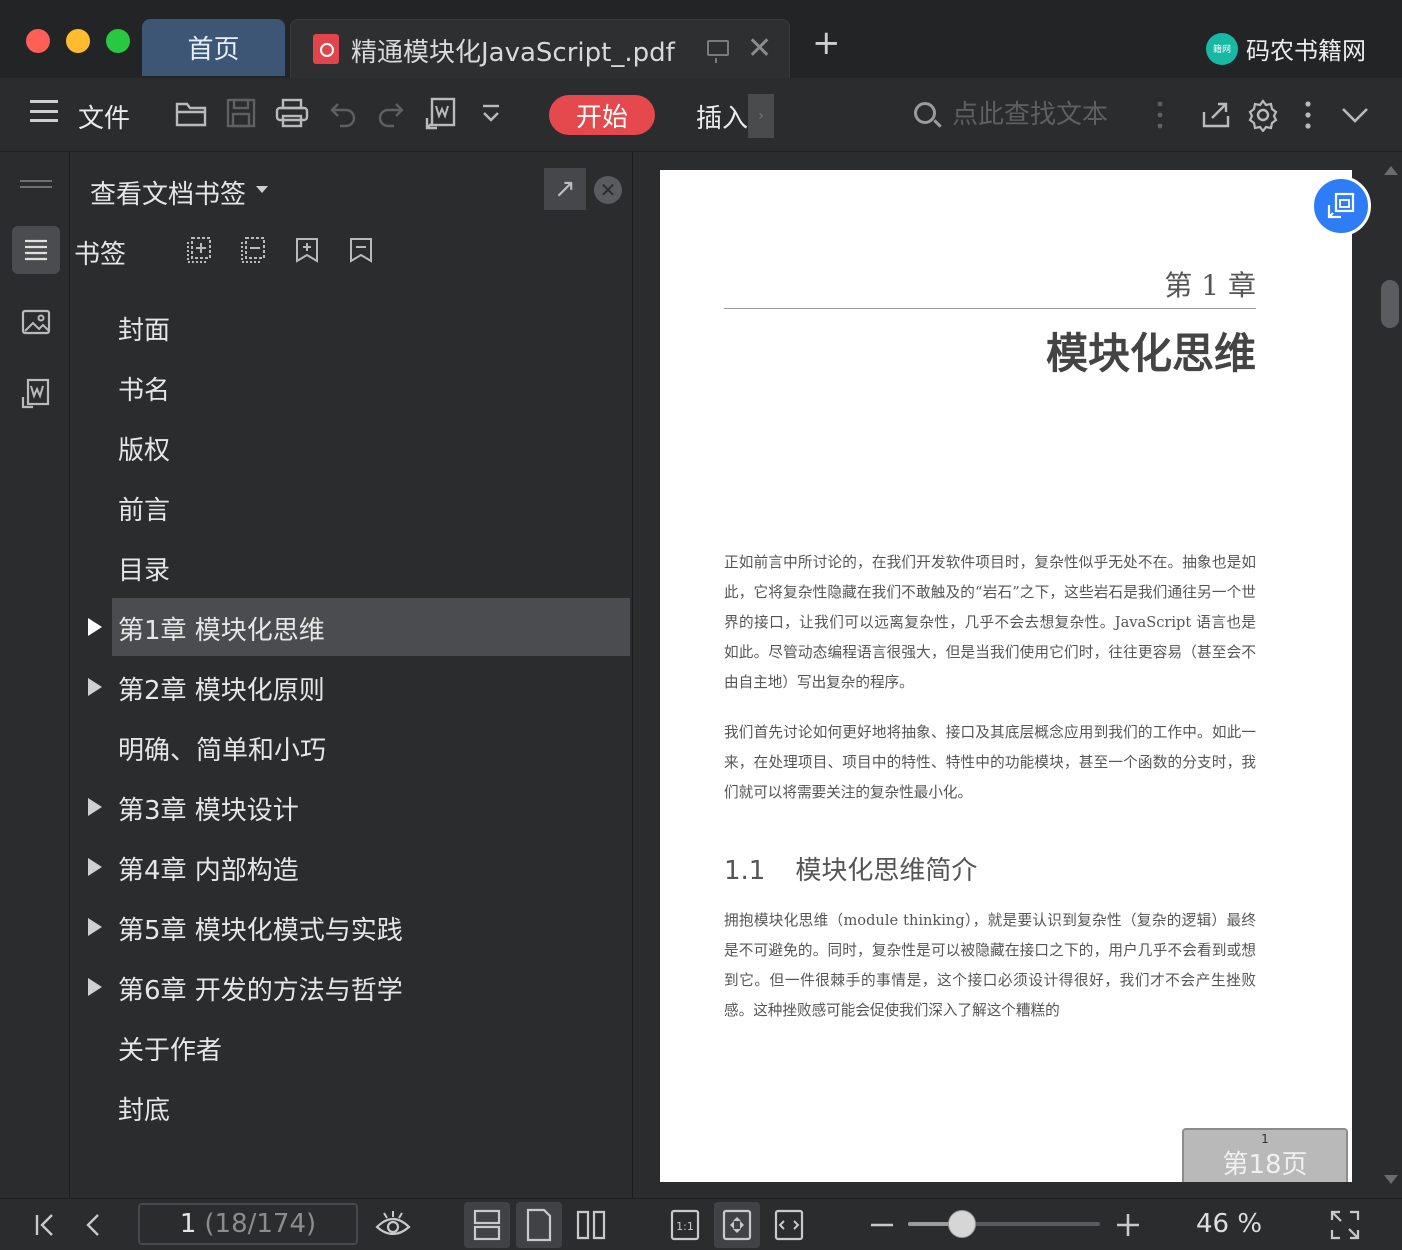  I want to click on continuous-scroll-icon, so click(487, 1225).